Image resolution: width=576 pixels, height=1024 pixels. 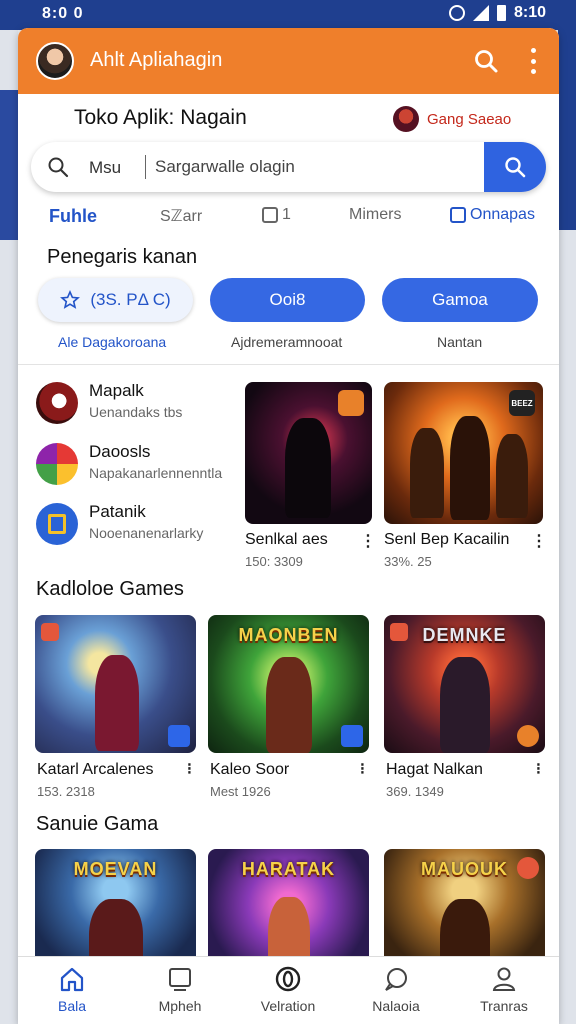 What do you see at coordinates (120, 451) in the screenshot?
I see `app-name: Daoosls` at bounding box center [120, 451].